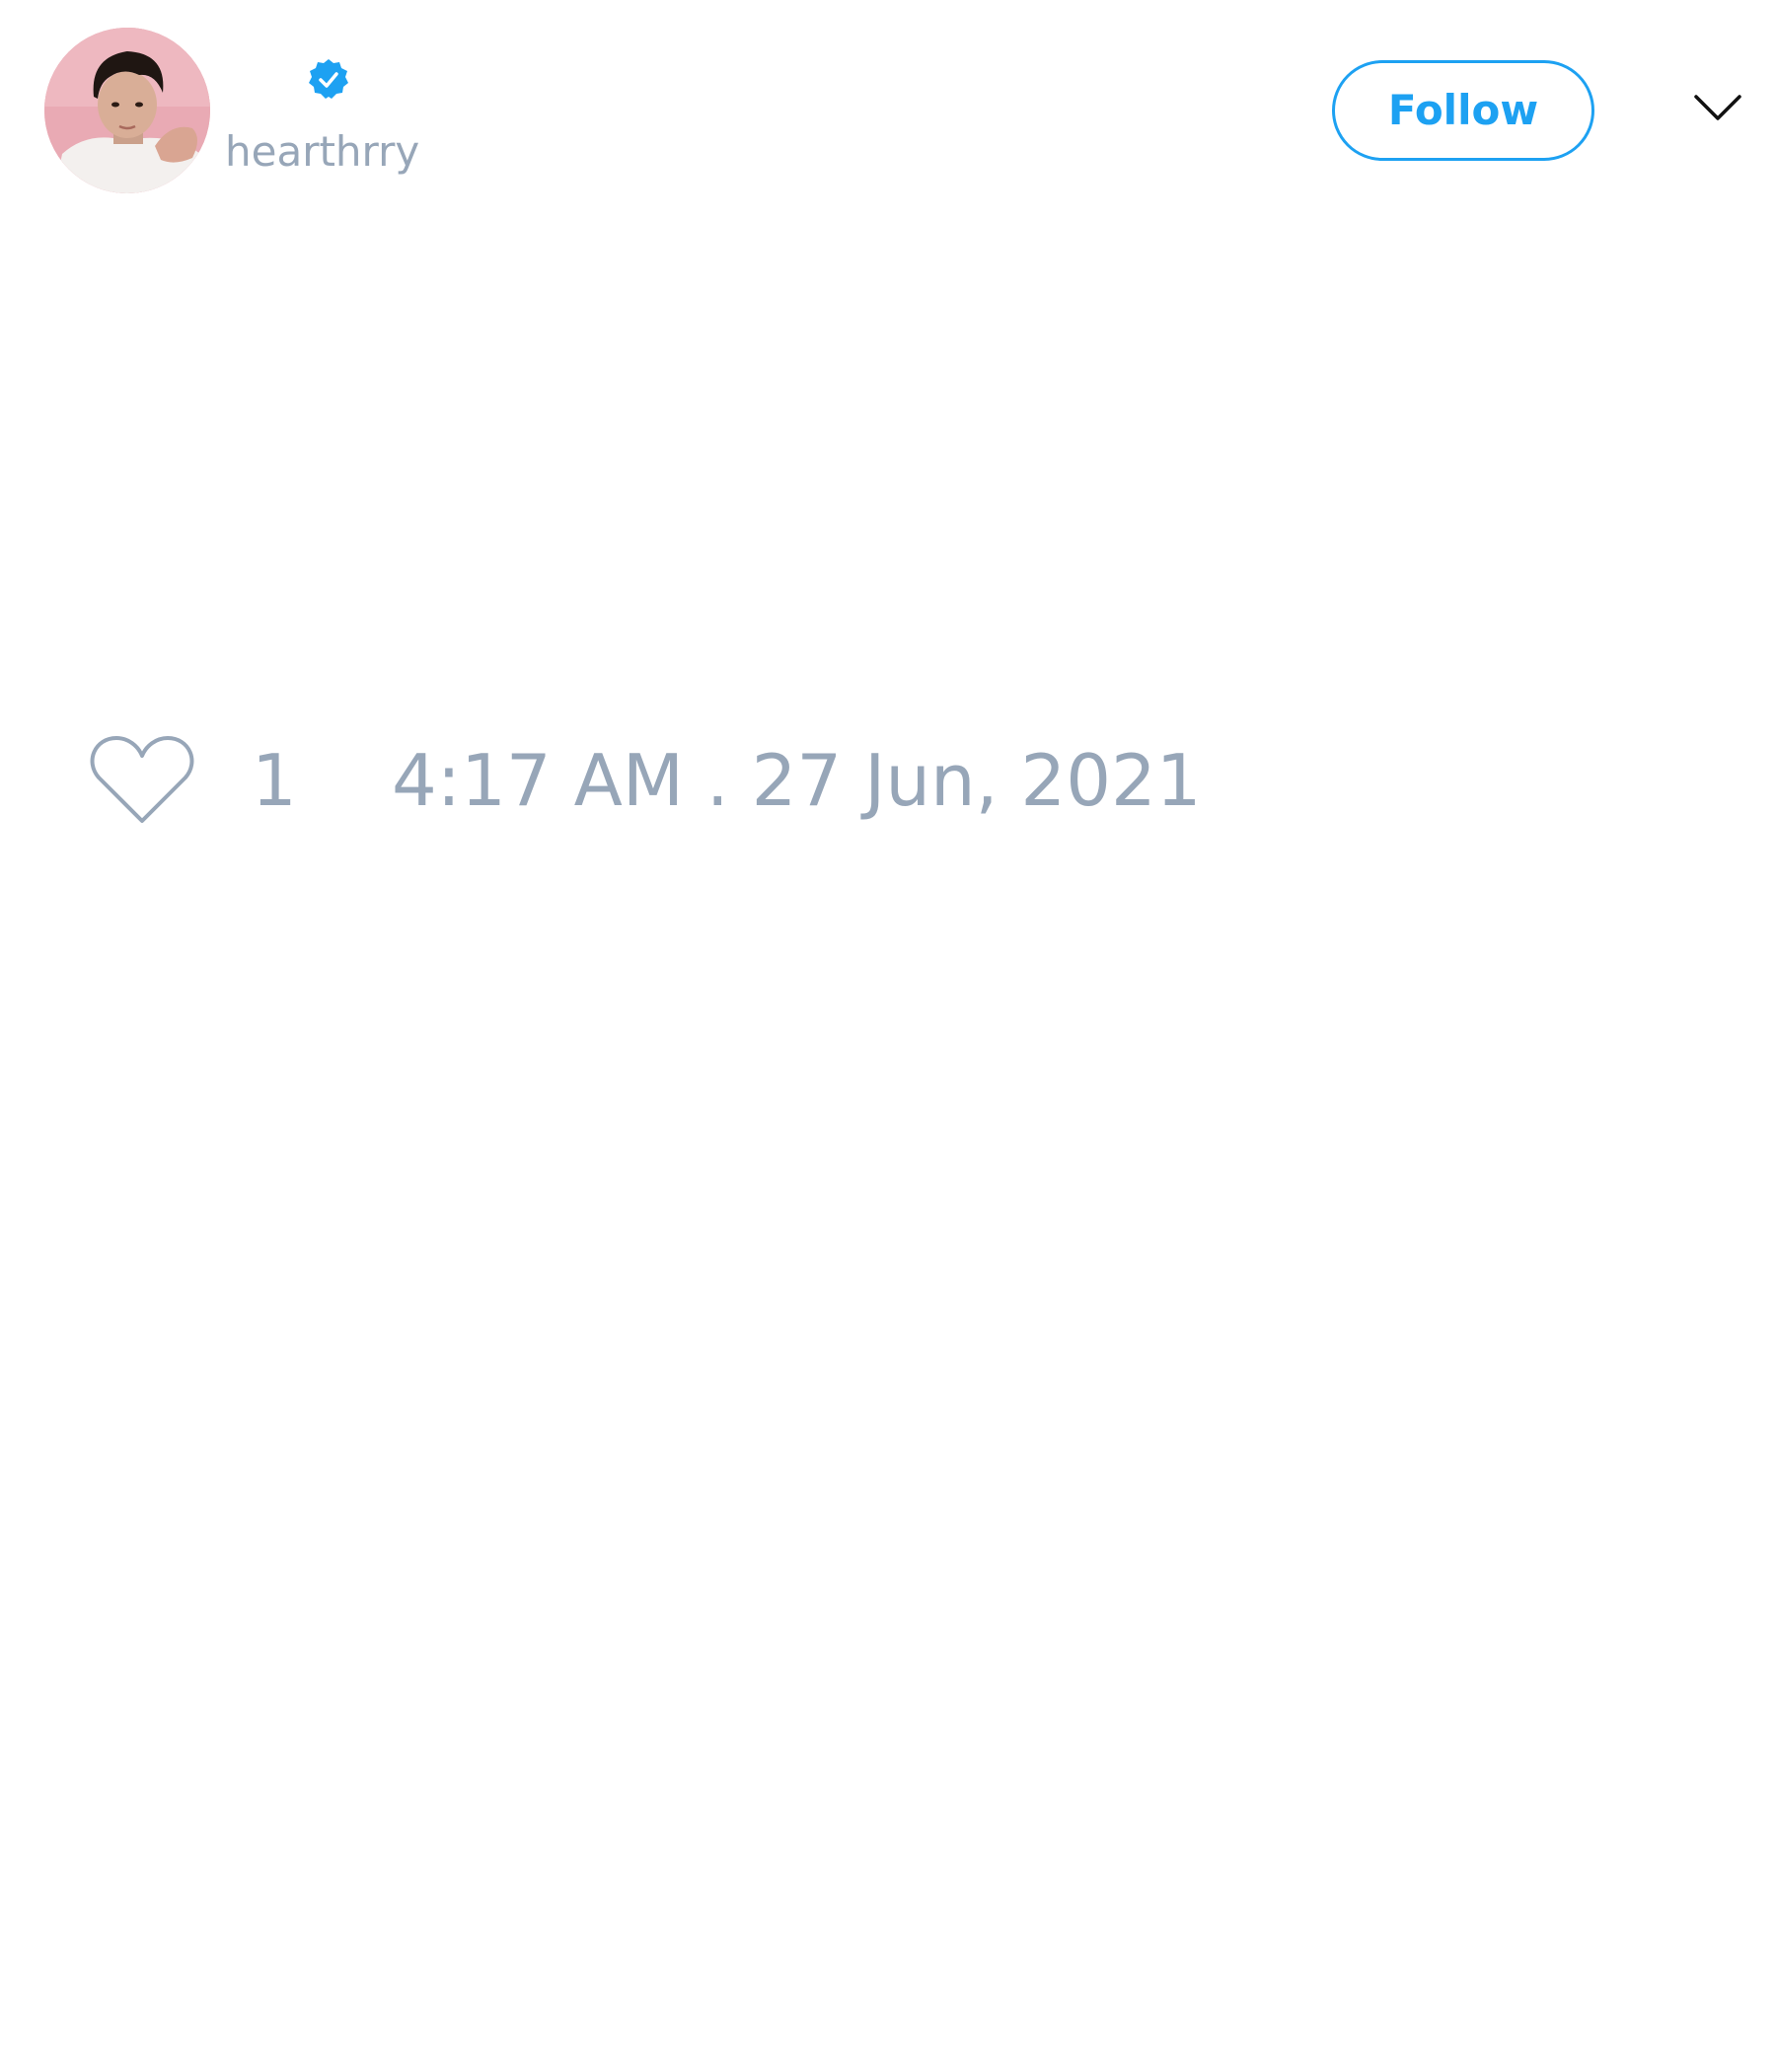  I want to click on tweet-meta-row: 1 4:17 AM . 27 Jun, 2021, so click(888, 780).